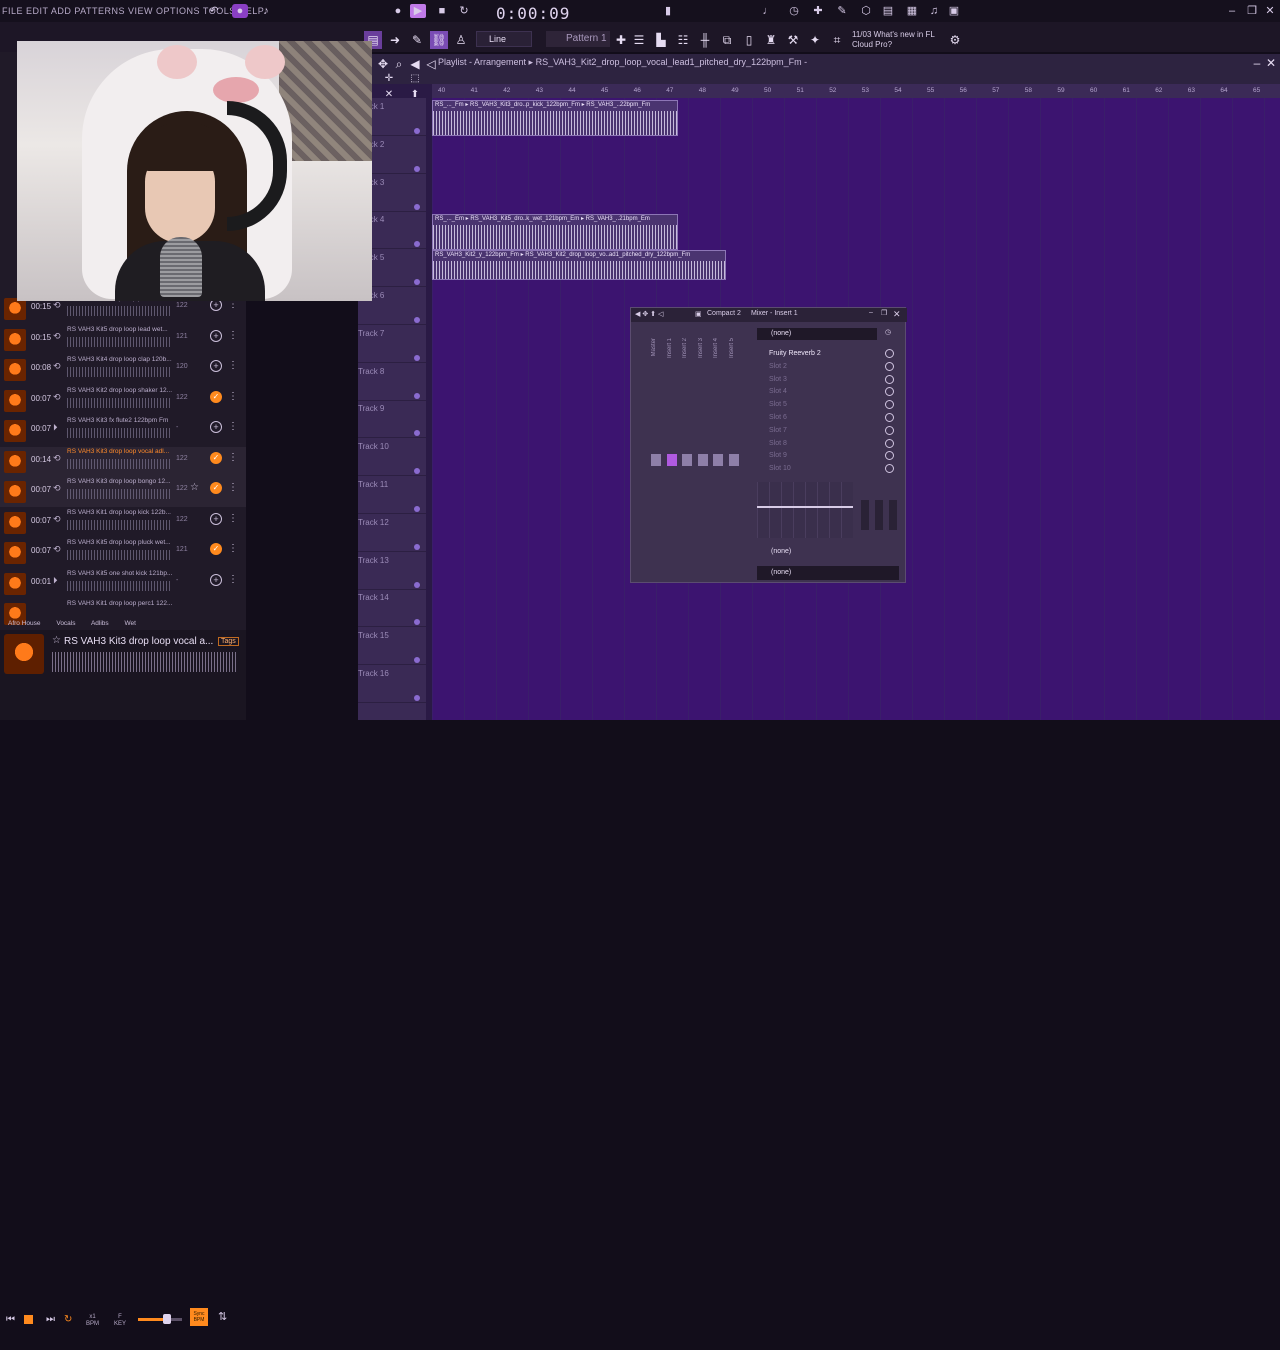 This screenshot has height=1350, width=1280. What do you see at coordinates (214, 11) in the screenshot?
I see `undo-icon: ↶` at bounding box center [214, 11].